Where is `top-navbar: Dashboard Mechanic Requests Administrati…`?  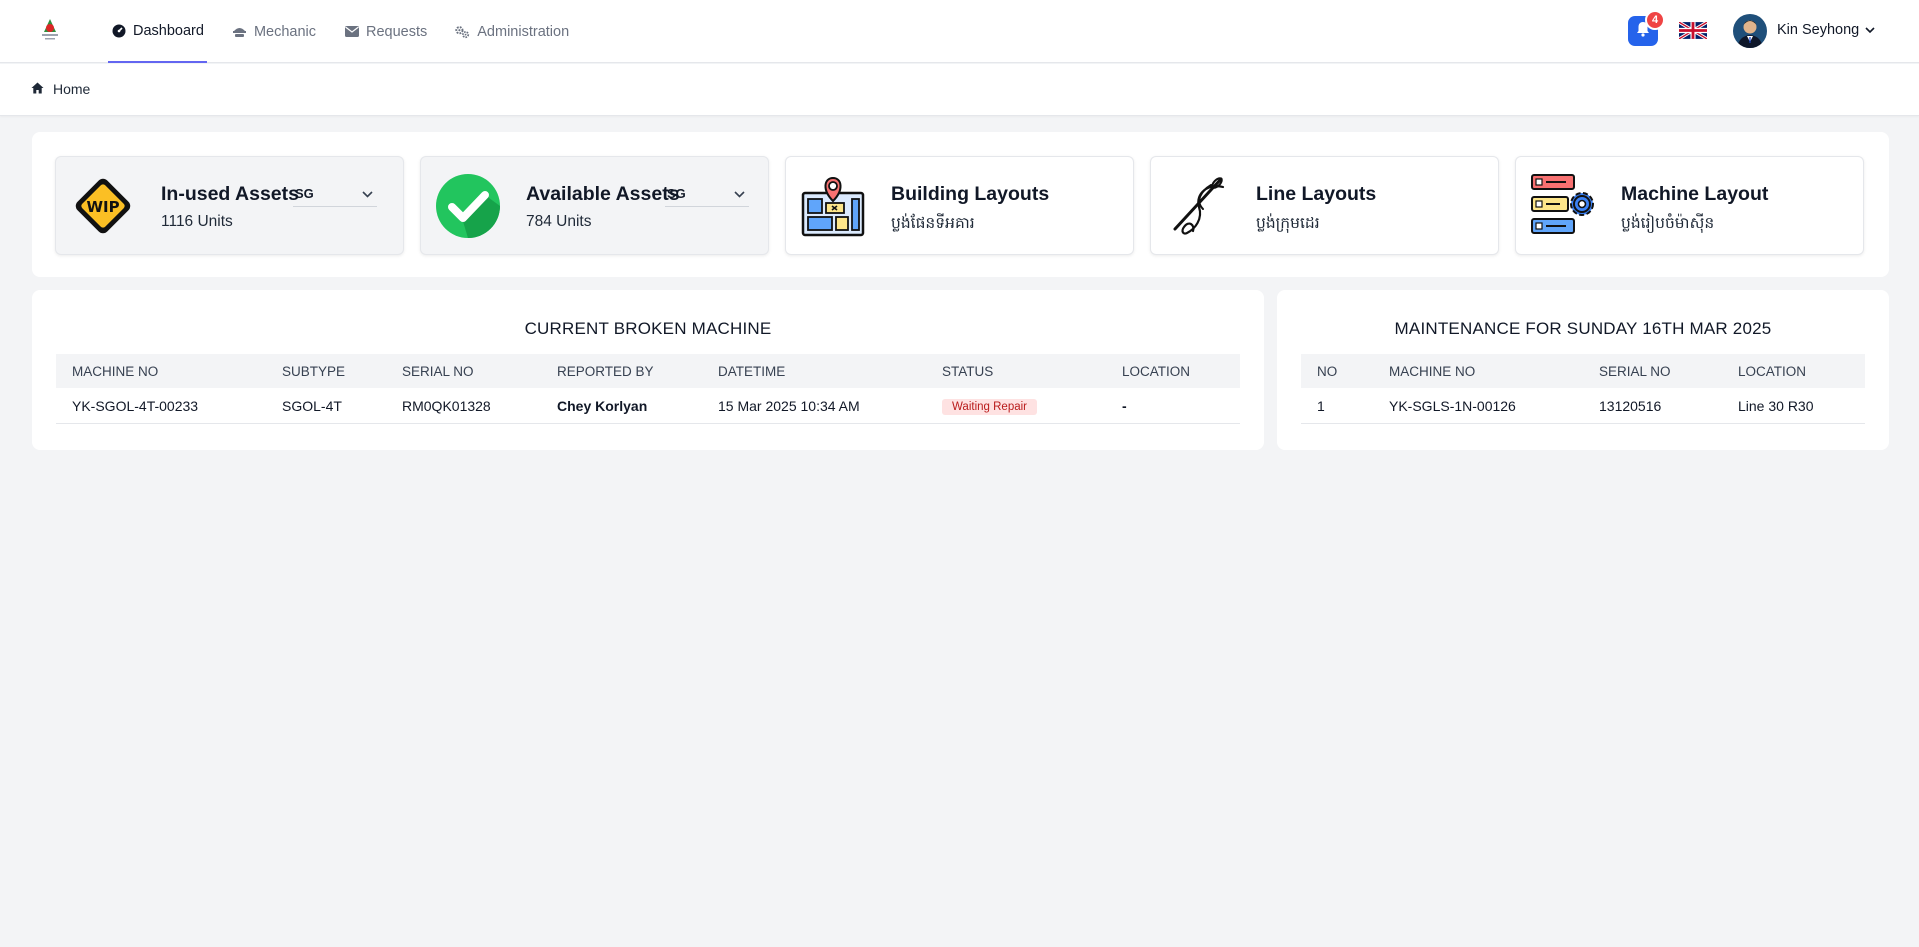 top-navbar: Dashboard Mechanic Requests Administrati… is located at coordinates (959, 31).